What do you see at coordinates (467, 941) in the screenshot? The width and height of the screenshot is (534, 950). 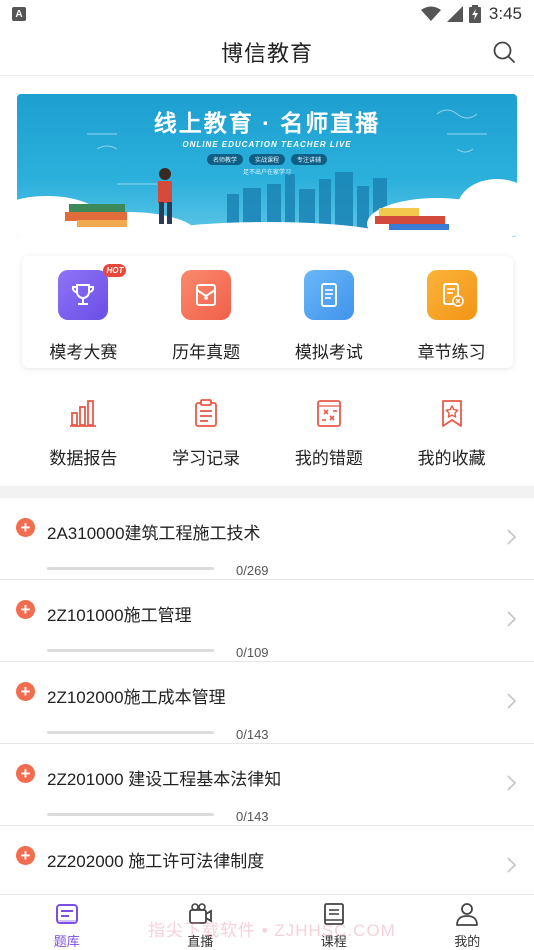 I see `nav-label: 我的` at bounding box center [467, 941].